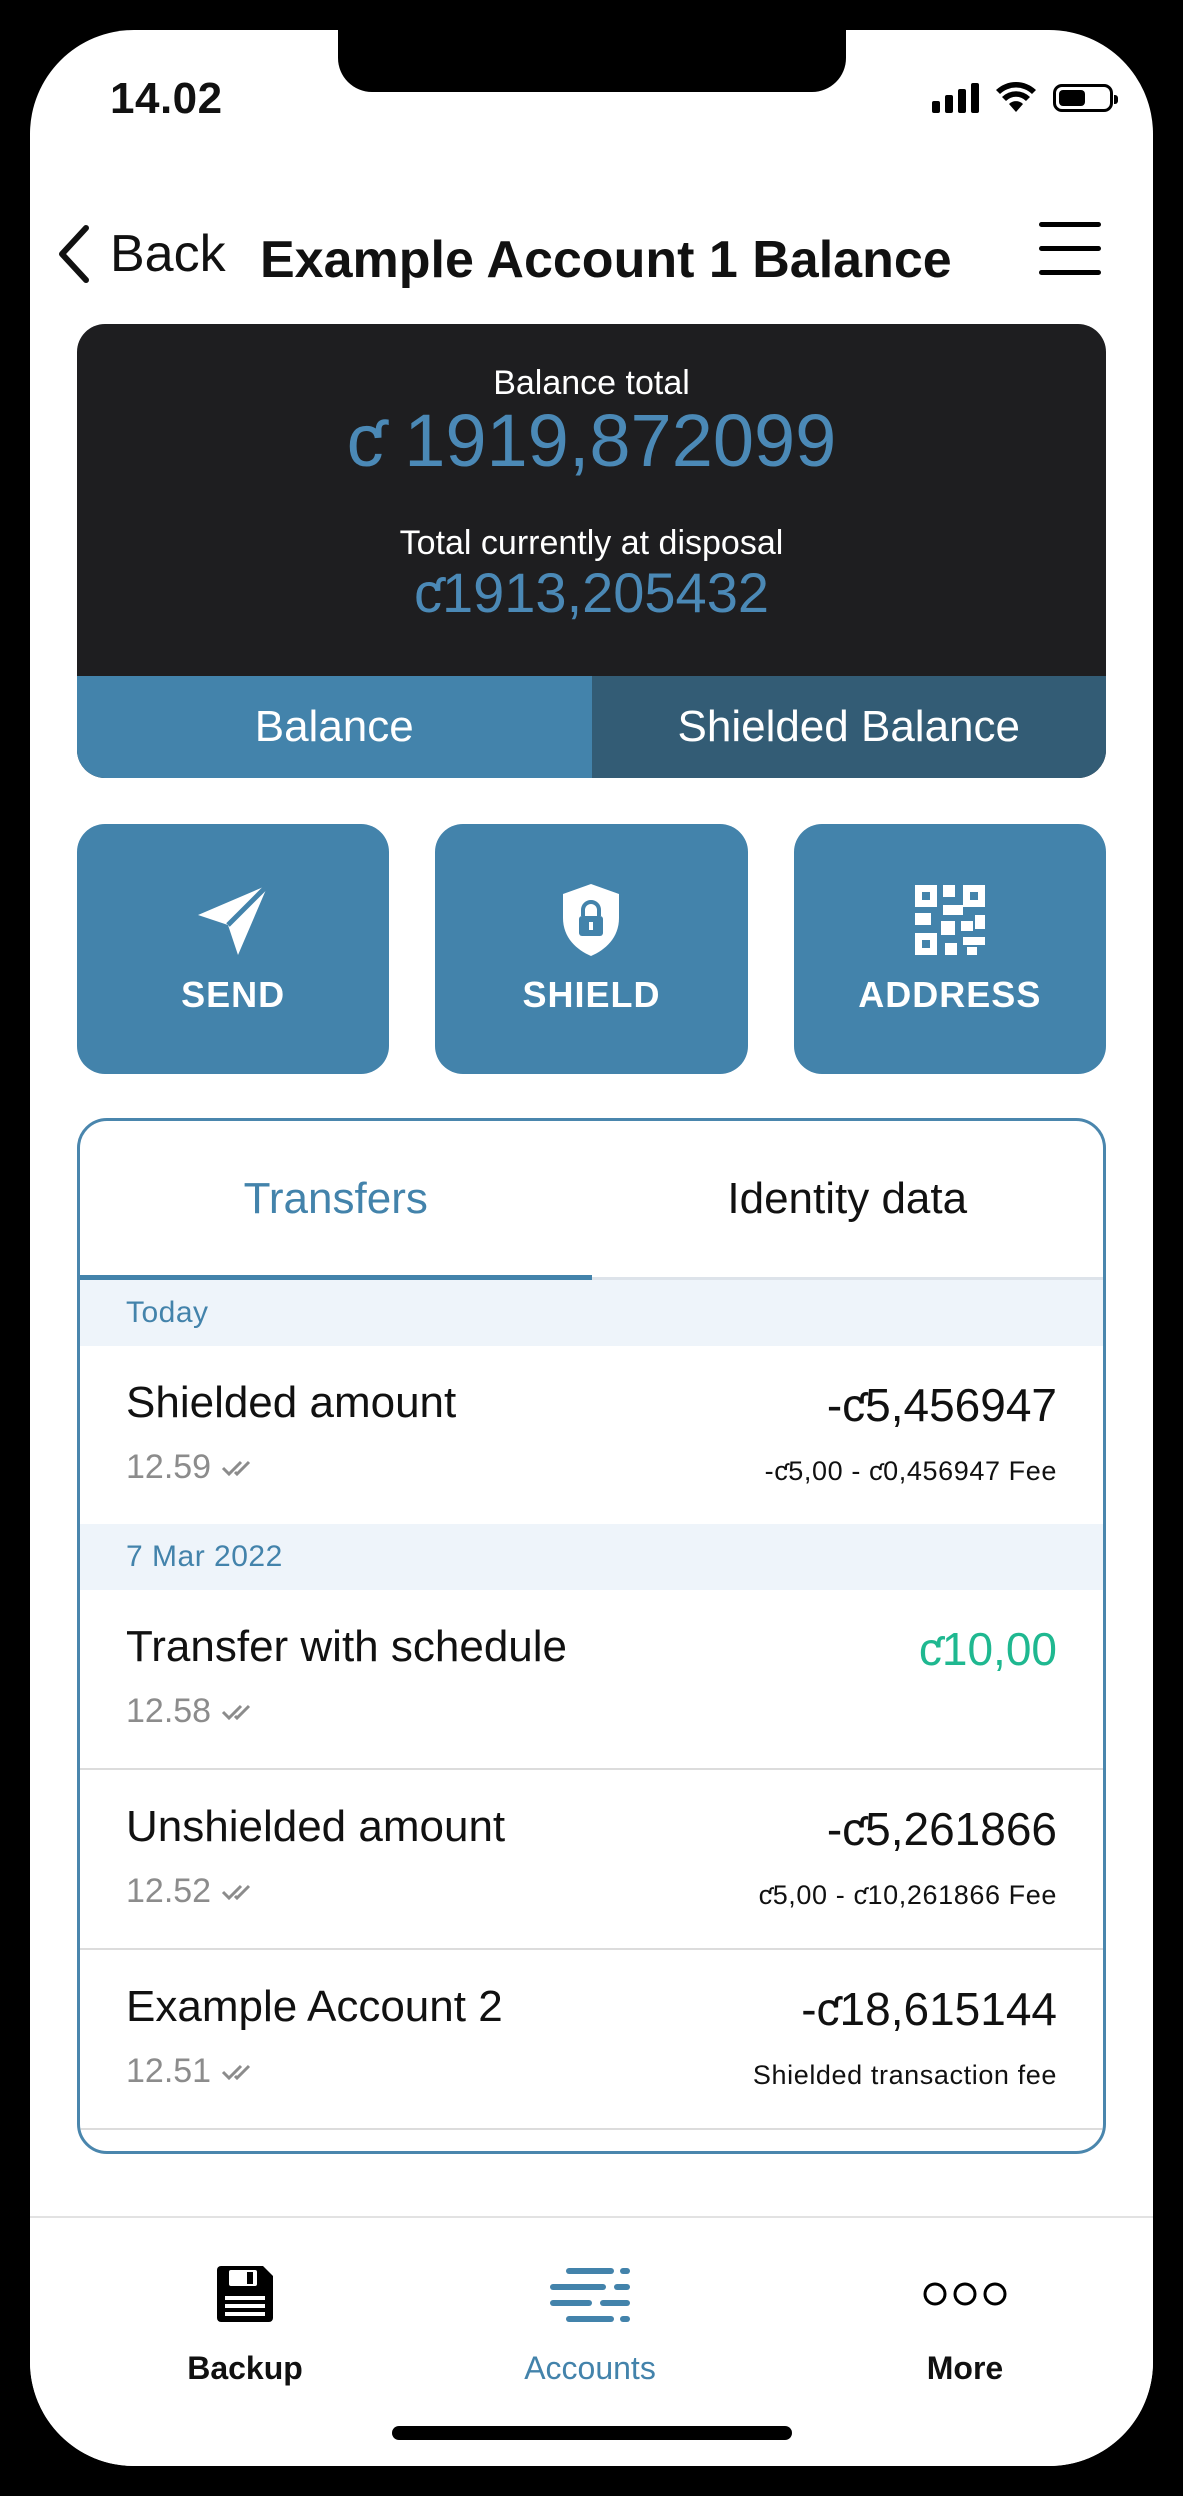 This screenshot has width=1183, height=2496. I want to click on transaction-time-value: 12.51, so click(169, 2071).